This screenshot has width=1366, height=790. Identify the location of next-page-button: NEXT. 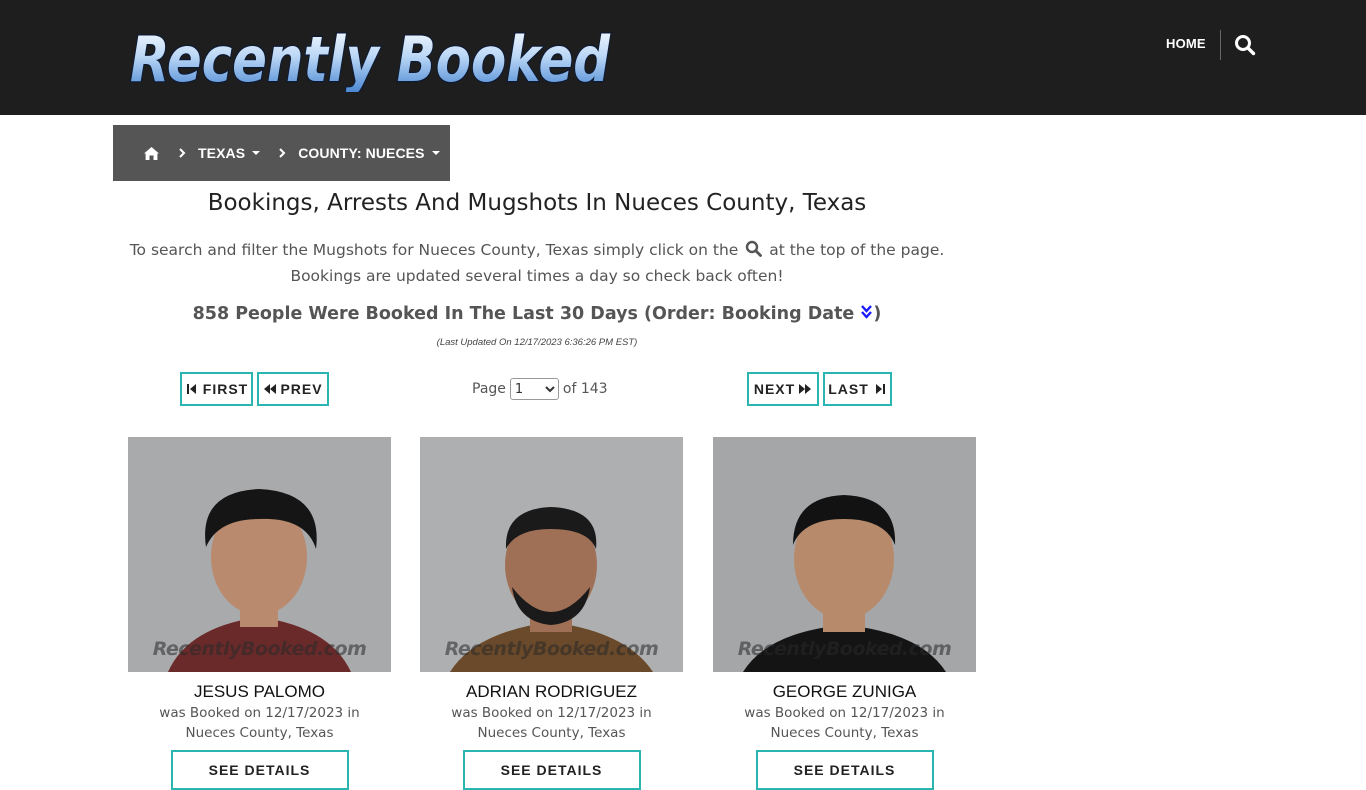
(783, 389).